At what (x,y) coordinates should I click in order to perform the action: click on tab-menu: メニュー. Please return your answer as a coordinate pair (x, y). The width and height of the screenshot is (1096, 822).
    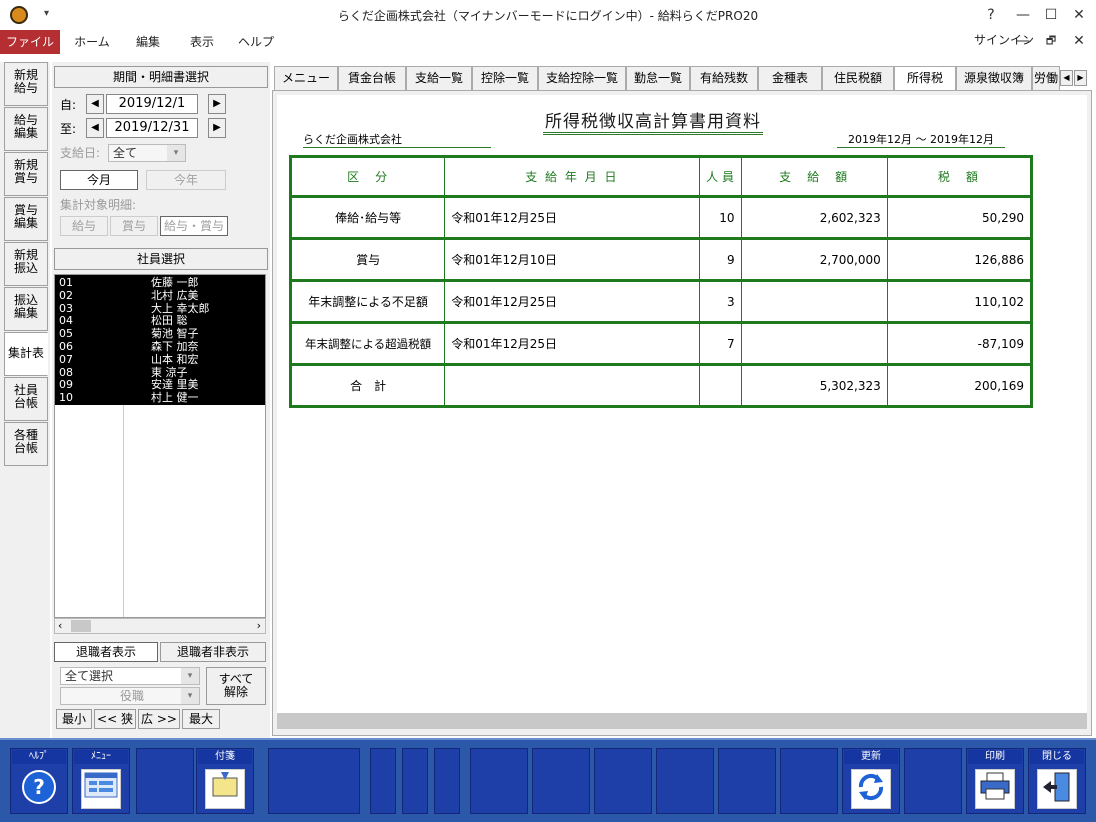
    Looking at the image, I should click on (306, 78).